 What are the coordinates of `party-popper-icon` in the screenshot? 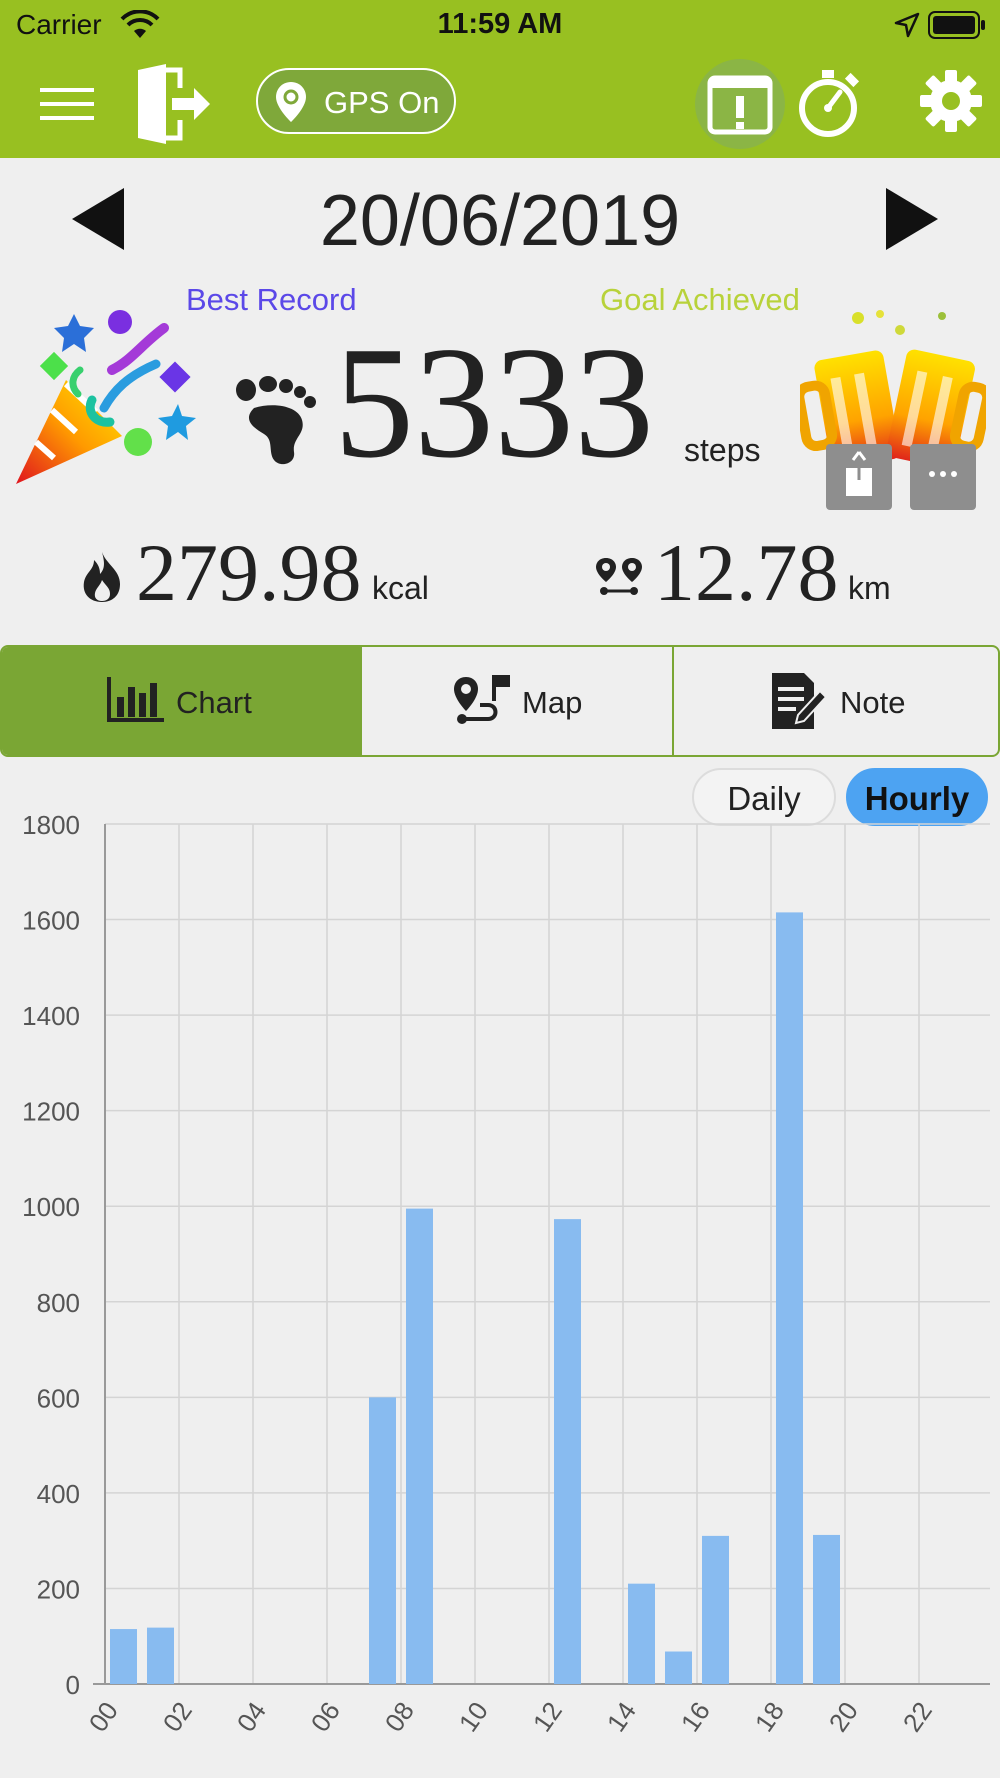 It's located at (106, 397).